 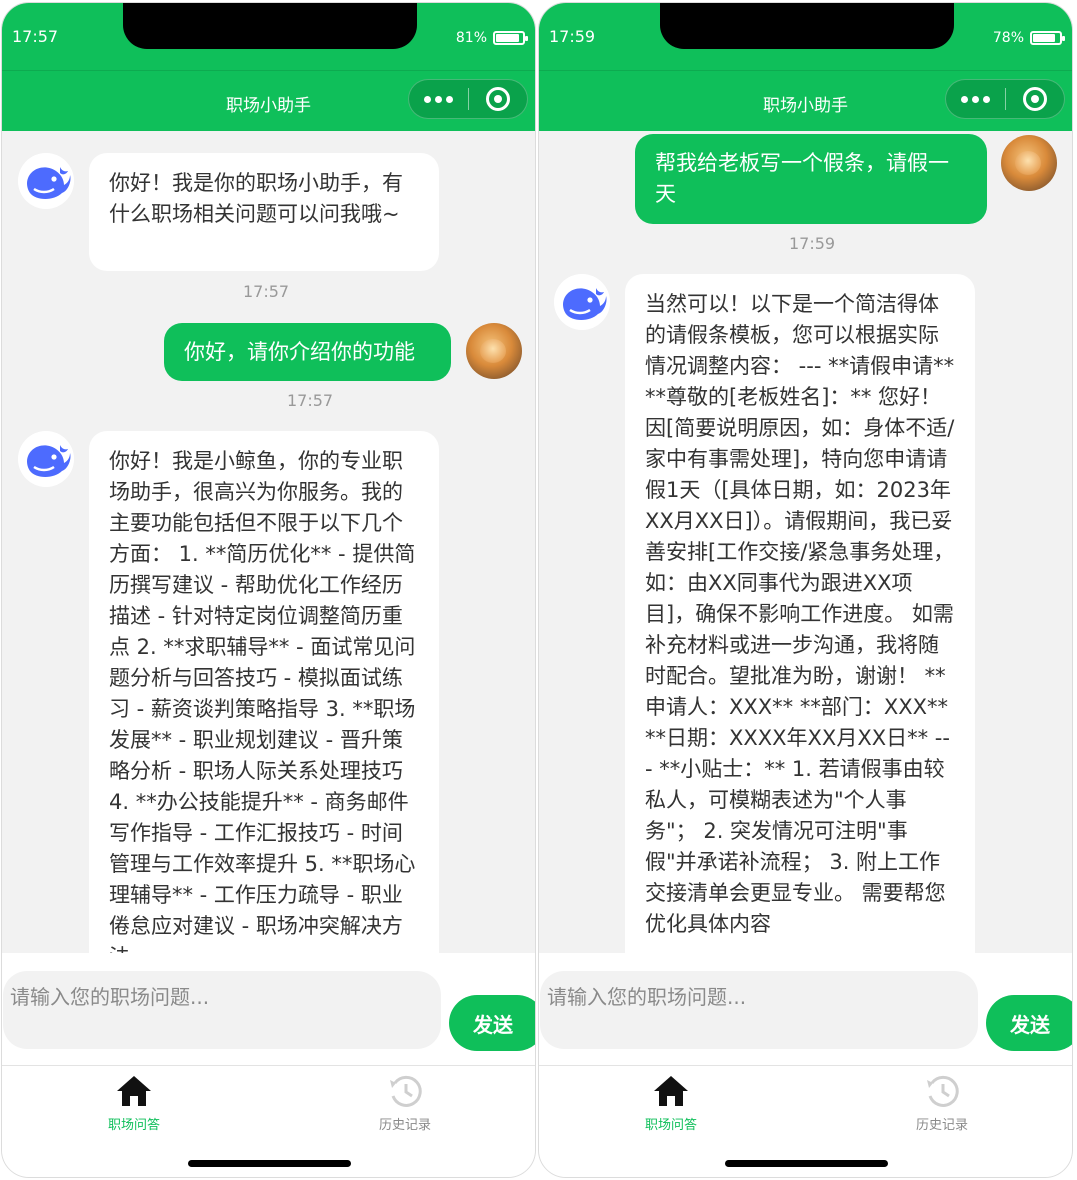 I want to click on battery-percent: 78%, so click(x=1008, y=38).